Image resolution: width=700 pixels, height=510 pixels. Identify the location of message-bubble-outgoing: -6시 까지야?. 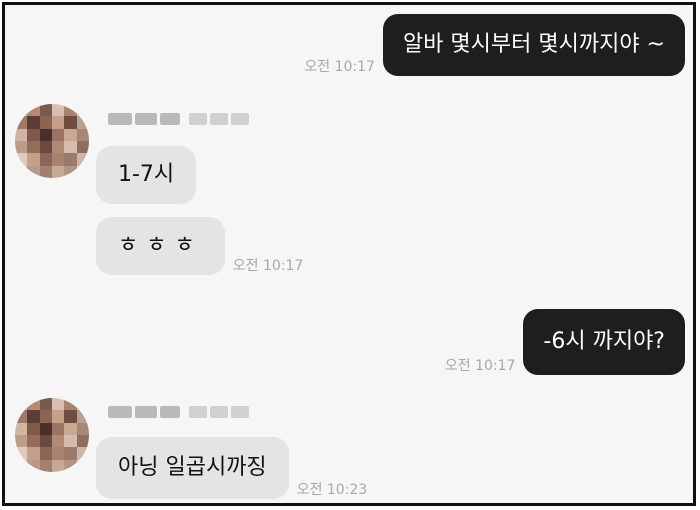
(604, 342).